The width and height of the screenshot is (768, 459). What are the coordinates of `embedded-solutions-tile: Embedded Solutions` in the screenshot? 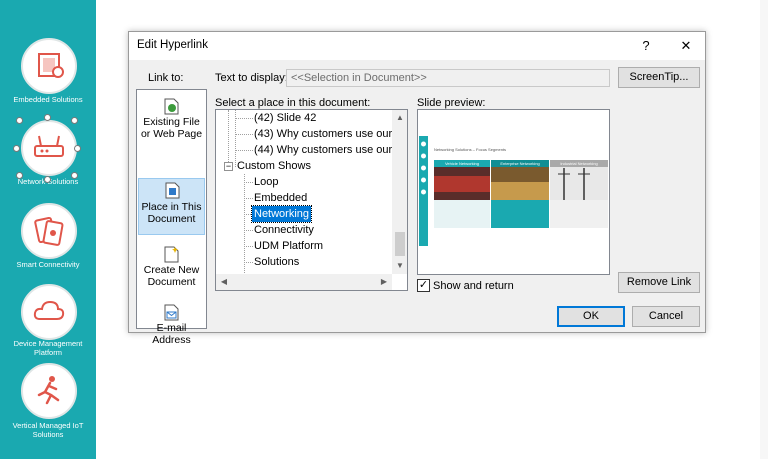 It's located at (48, 78).